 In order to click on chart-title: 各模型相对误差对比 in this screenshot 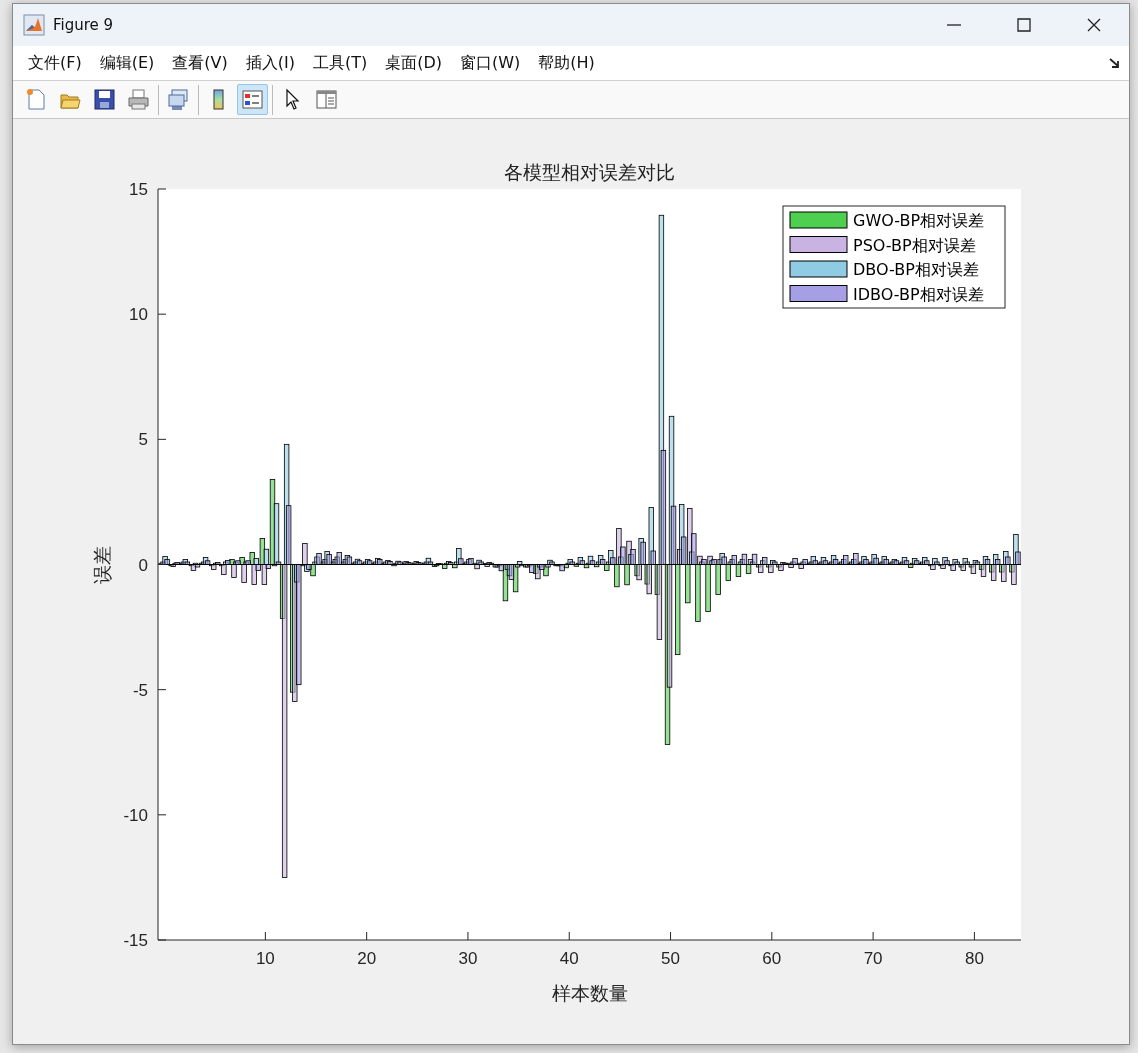, I will do `click(589, 172)`.